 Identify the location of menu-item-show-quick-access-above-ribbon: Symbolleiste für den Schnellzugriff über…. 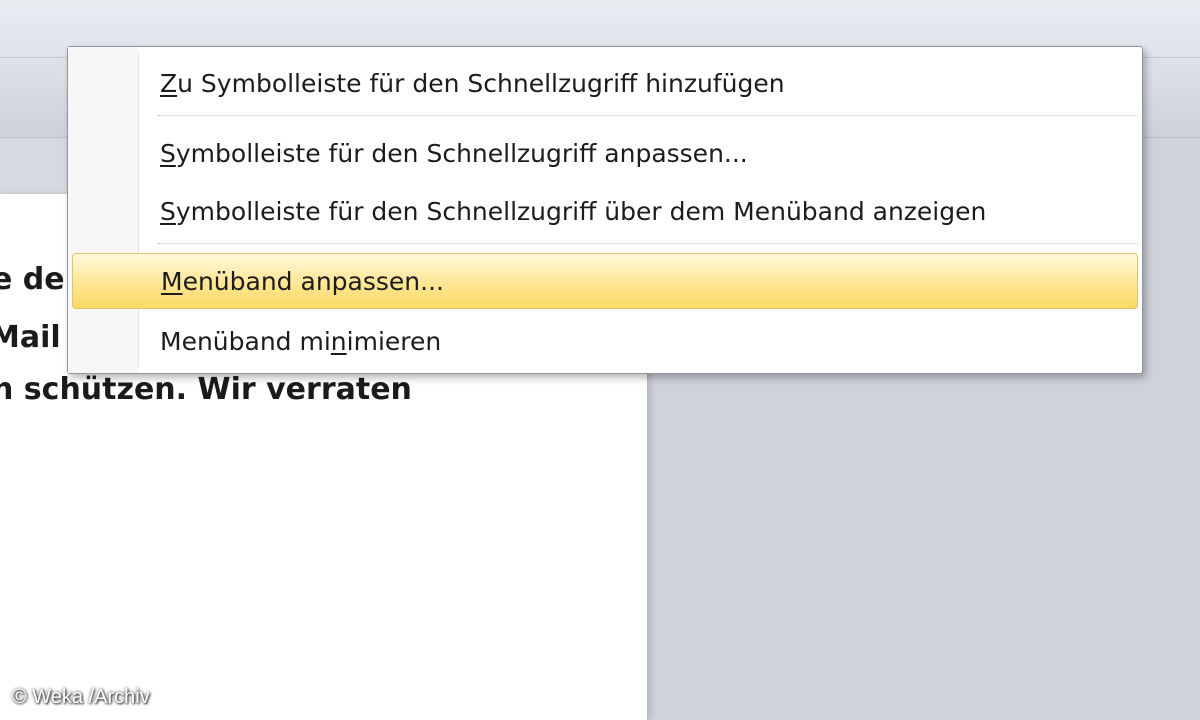
(605, 211).